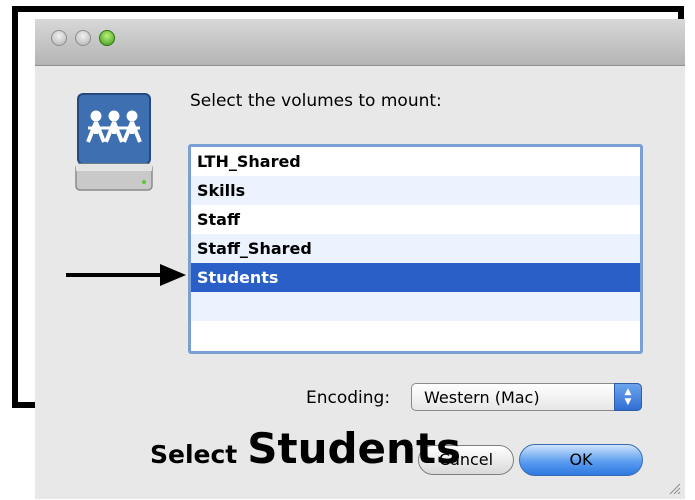 The width and height of the screenshot is (695, 500). What do you see at coordinates (415, 219) in the screenshot?
I see `volume-row-staff: Staff` at bounding box center [415, 219].